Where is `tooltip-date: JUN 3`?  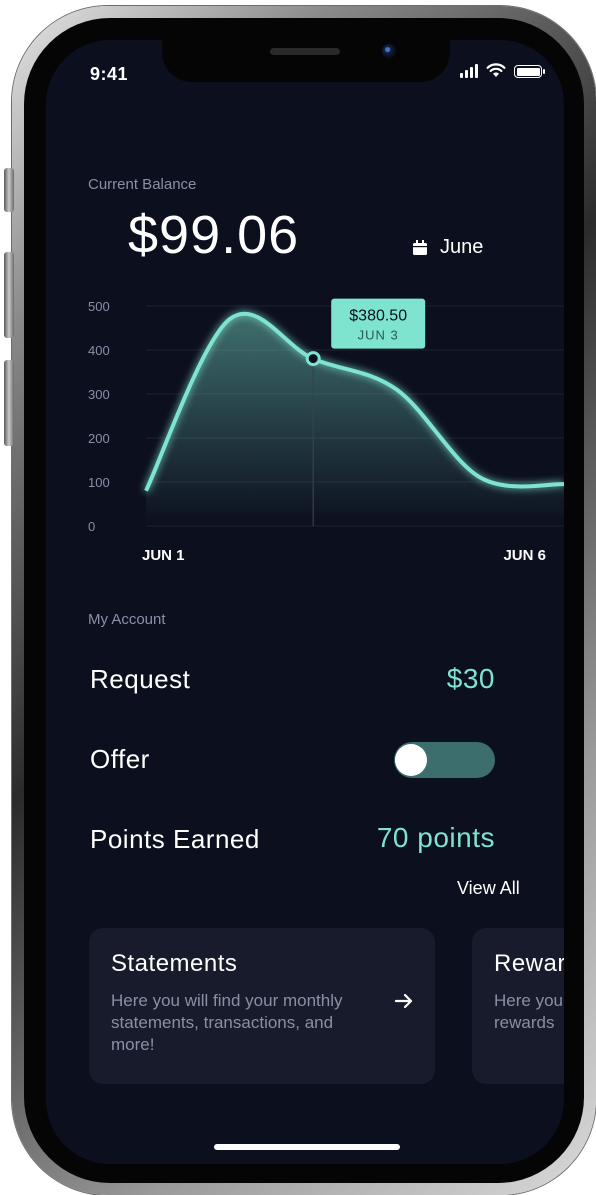 tooltip-date: JUN 3 is located at coordinates (378, 335).